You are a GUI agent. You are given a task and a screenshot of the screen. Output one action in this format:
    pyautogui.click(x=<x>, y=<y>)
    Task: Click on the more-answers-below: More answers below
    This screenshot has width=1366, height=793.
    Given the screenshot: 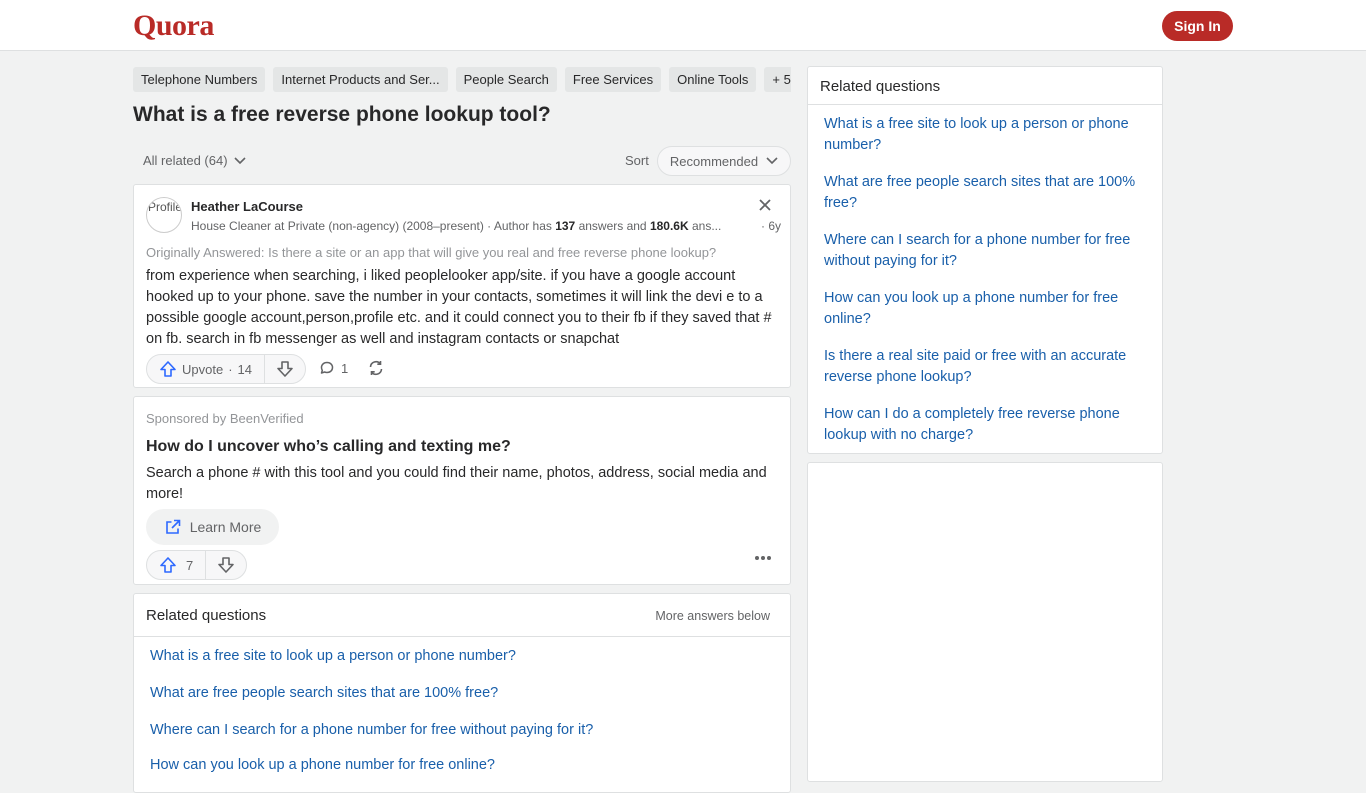 What is the action you would take?
    pyautogui.click(x=712, y=616)
    